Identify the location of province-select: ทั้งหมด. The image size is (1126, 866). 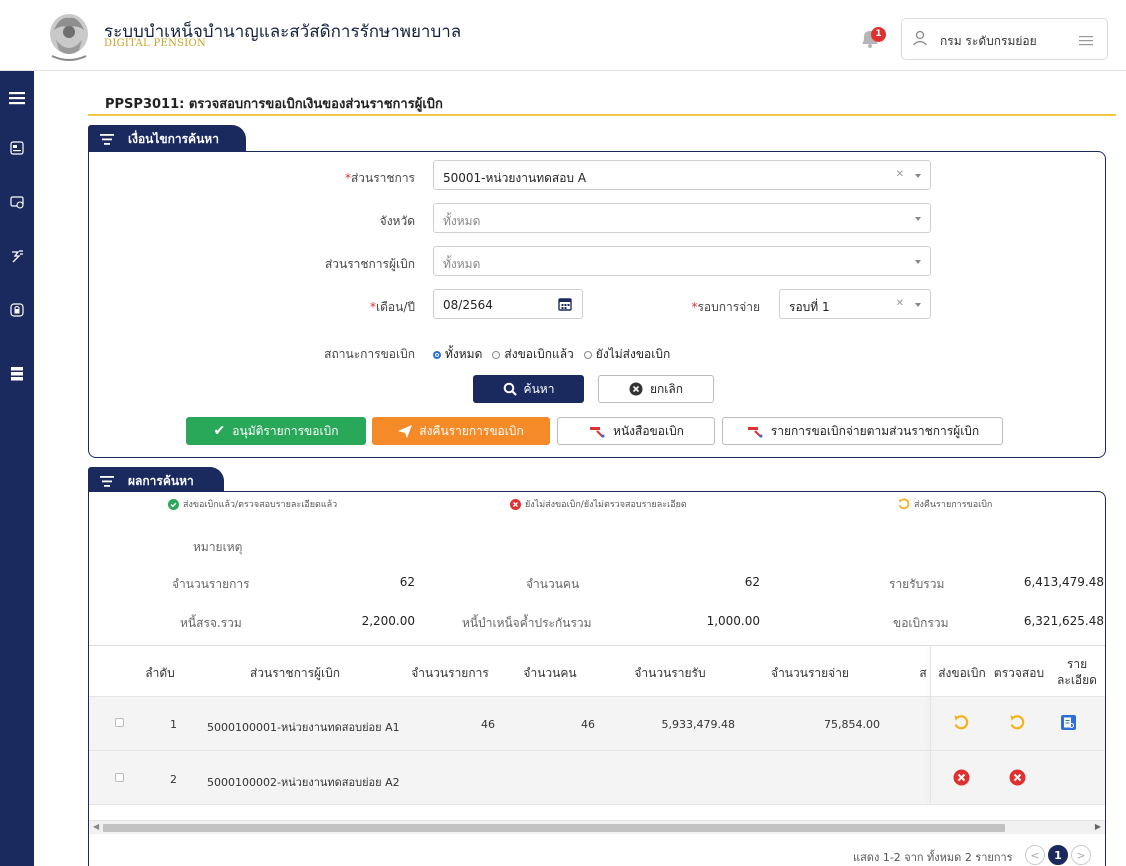
(682, 218).